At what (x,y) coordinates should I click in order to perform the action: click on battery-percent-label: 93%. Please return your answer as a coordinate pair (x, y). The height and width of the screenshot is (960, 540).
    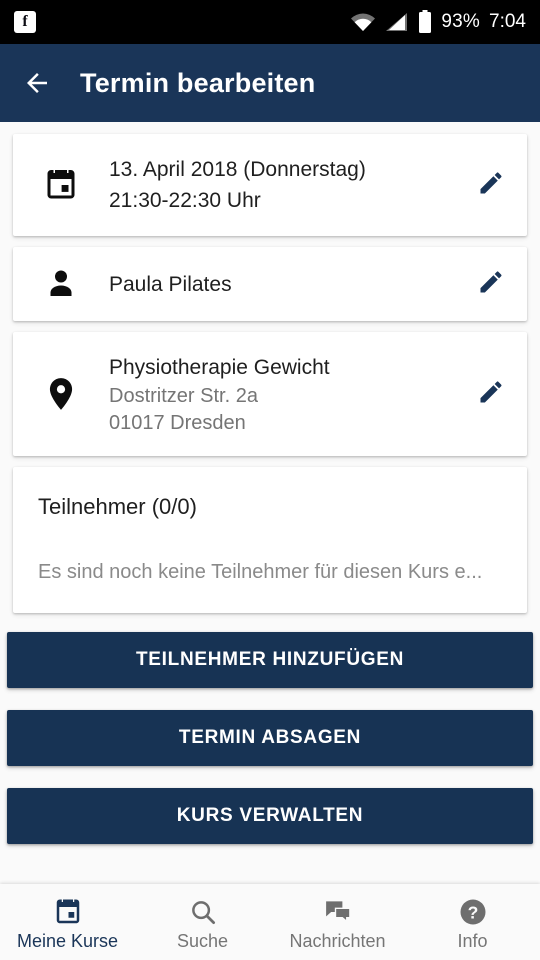
    Looking at the image, I should click on (461, 21).